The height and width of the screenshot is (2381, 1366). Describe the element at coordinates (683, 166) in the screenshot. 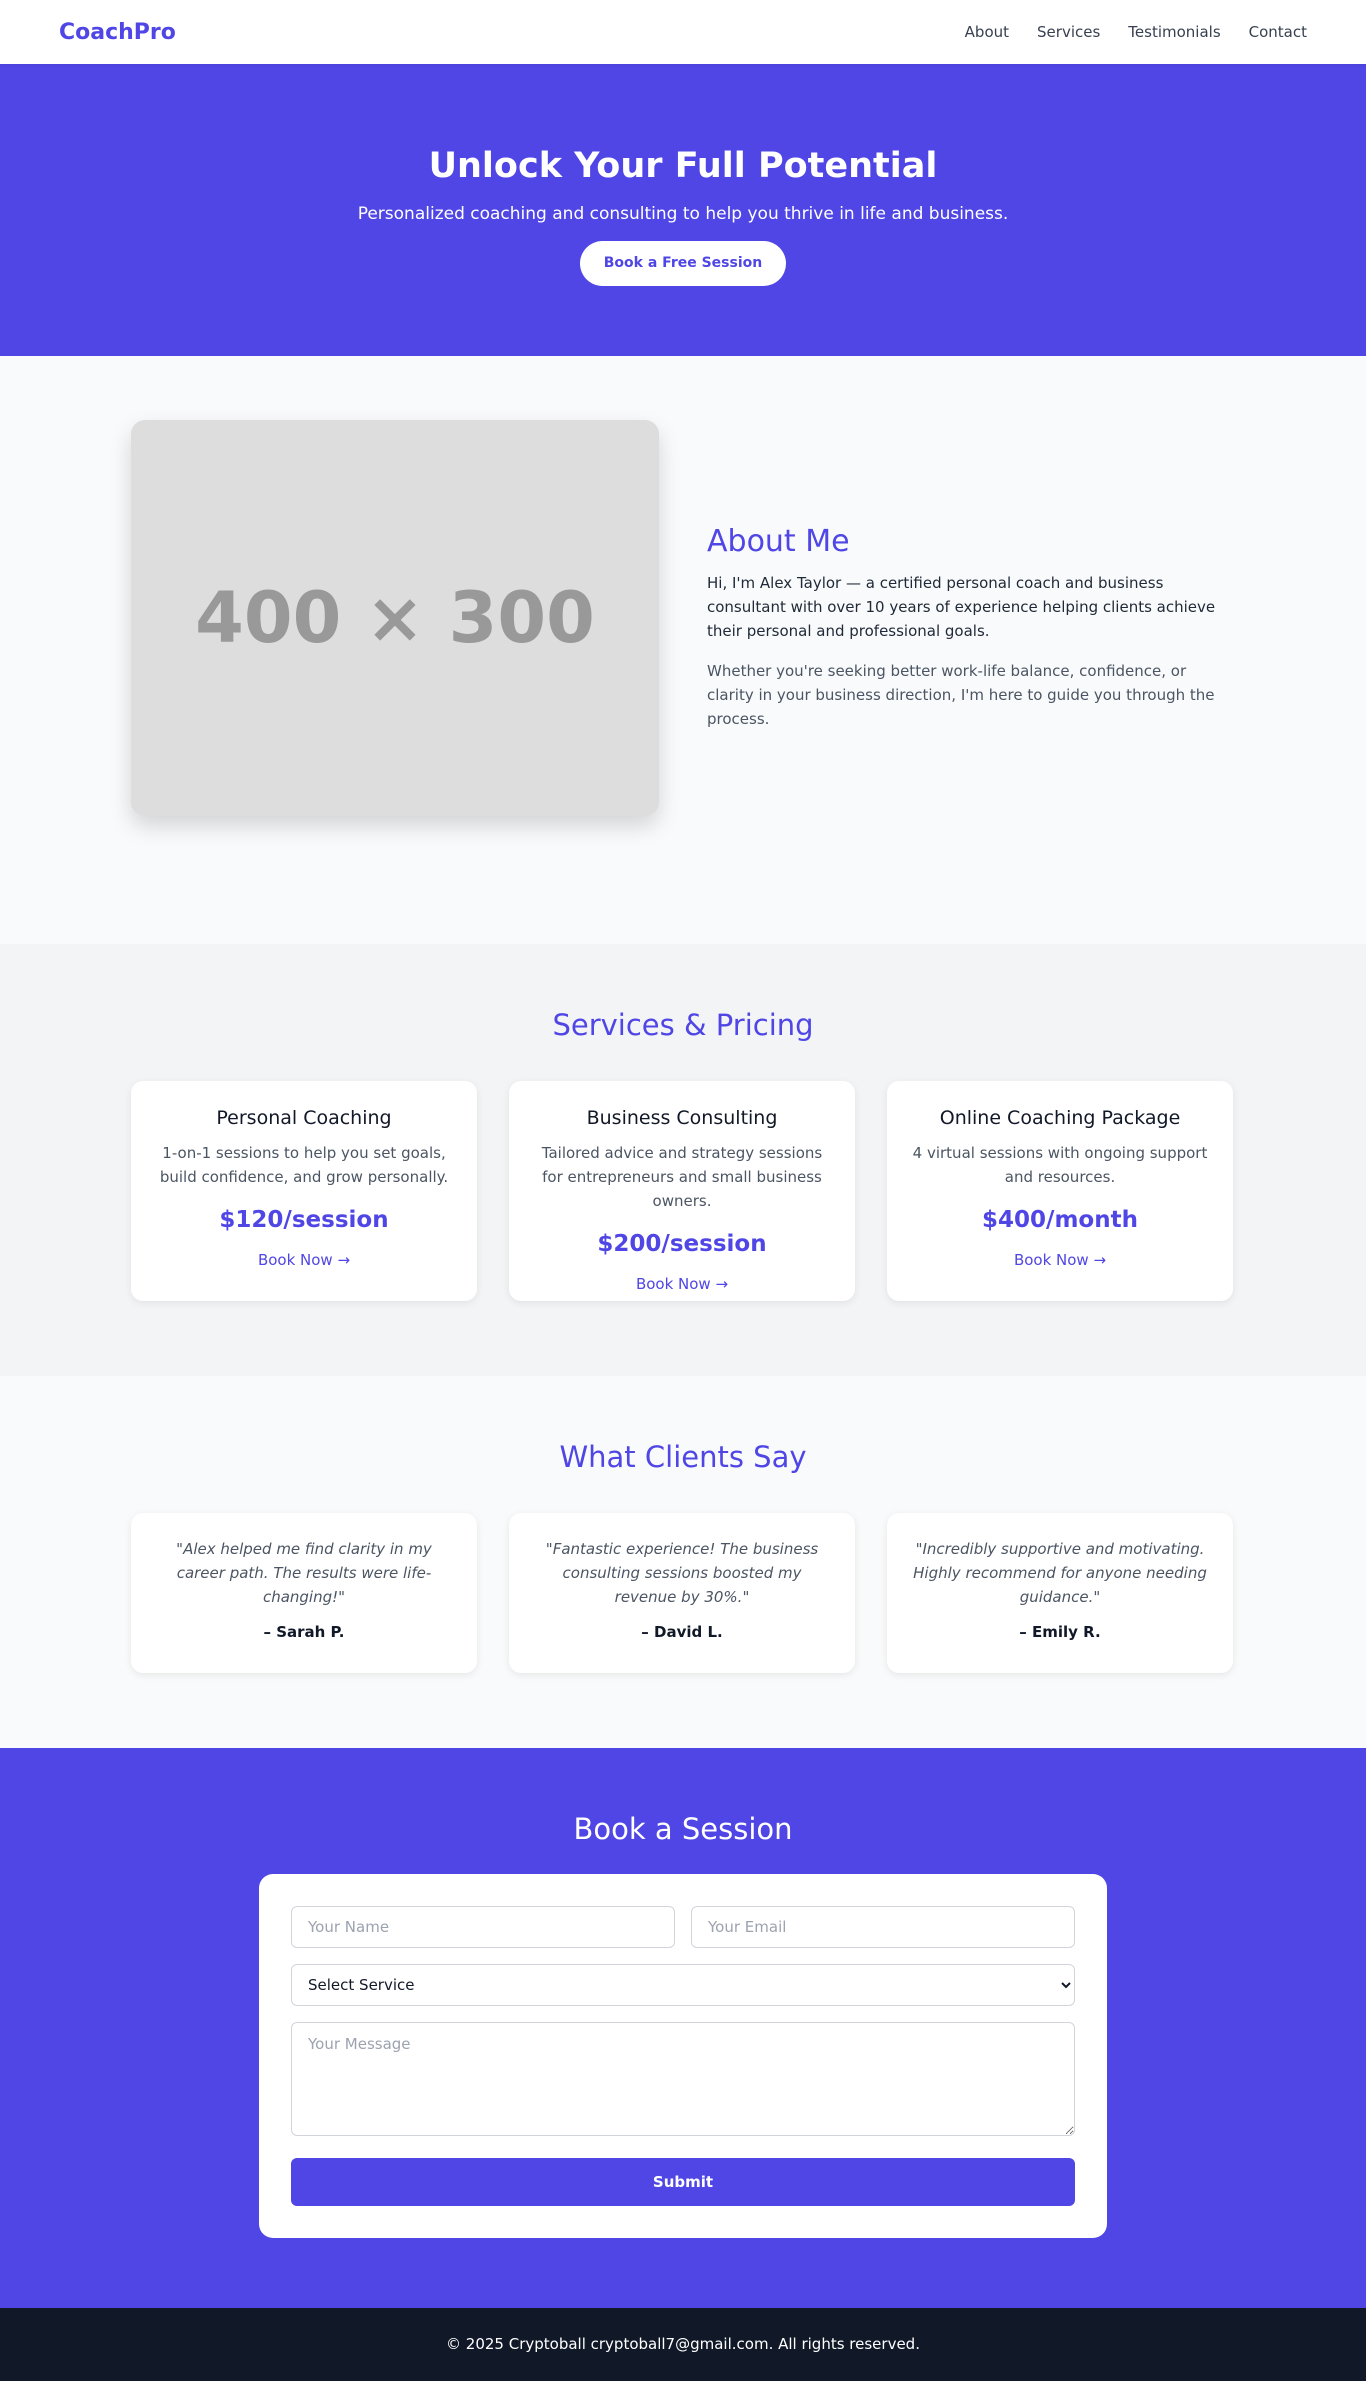

I see `hero-title: Unlock Your Full Potential` at that location.